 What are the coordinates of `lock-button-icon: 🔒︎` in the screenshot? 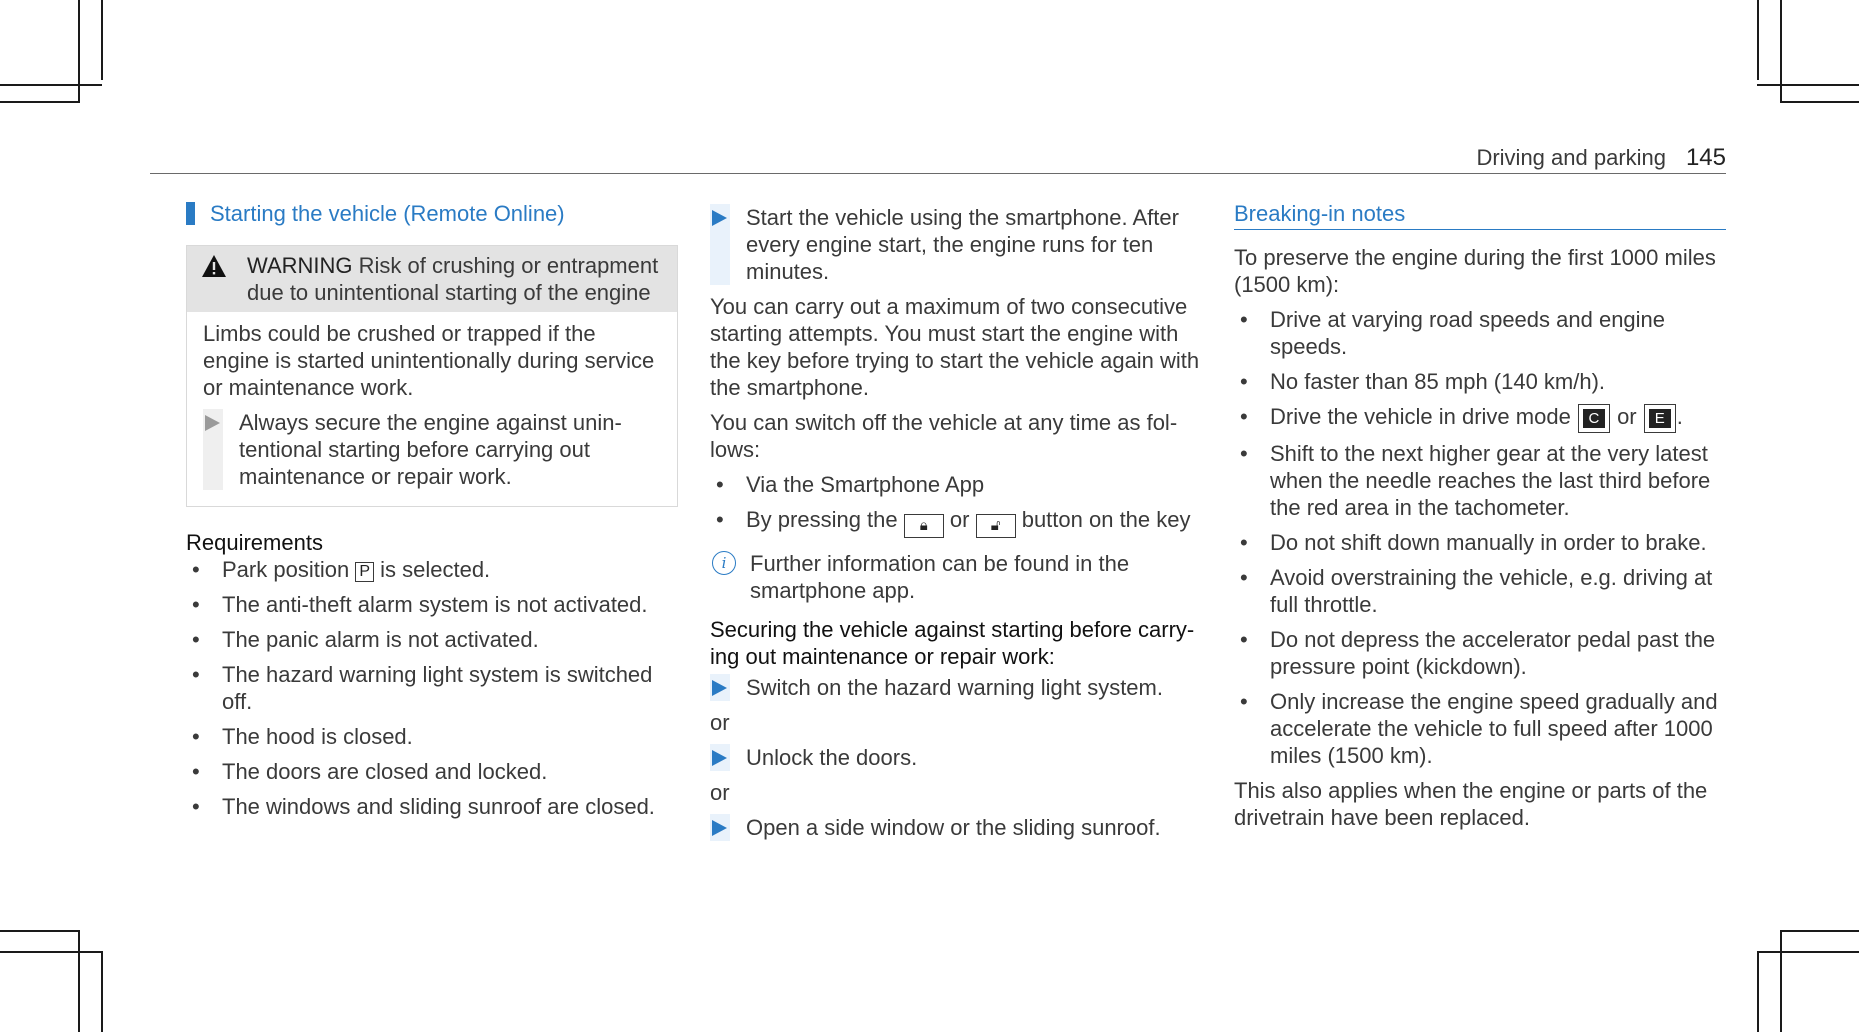 It's located at (923, 526).